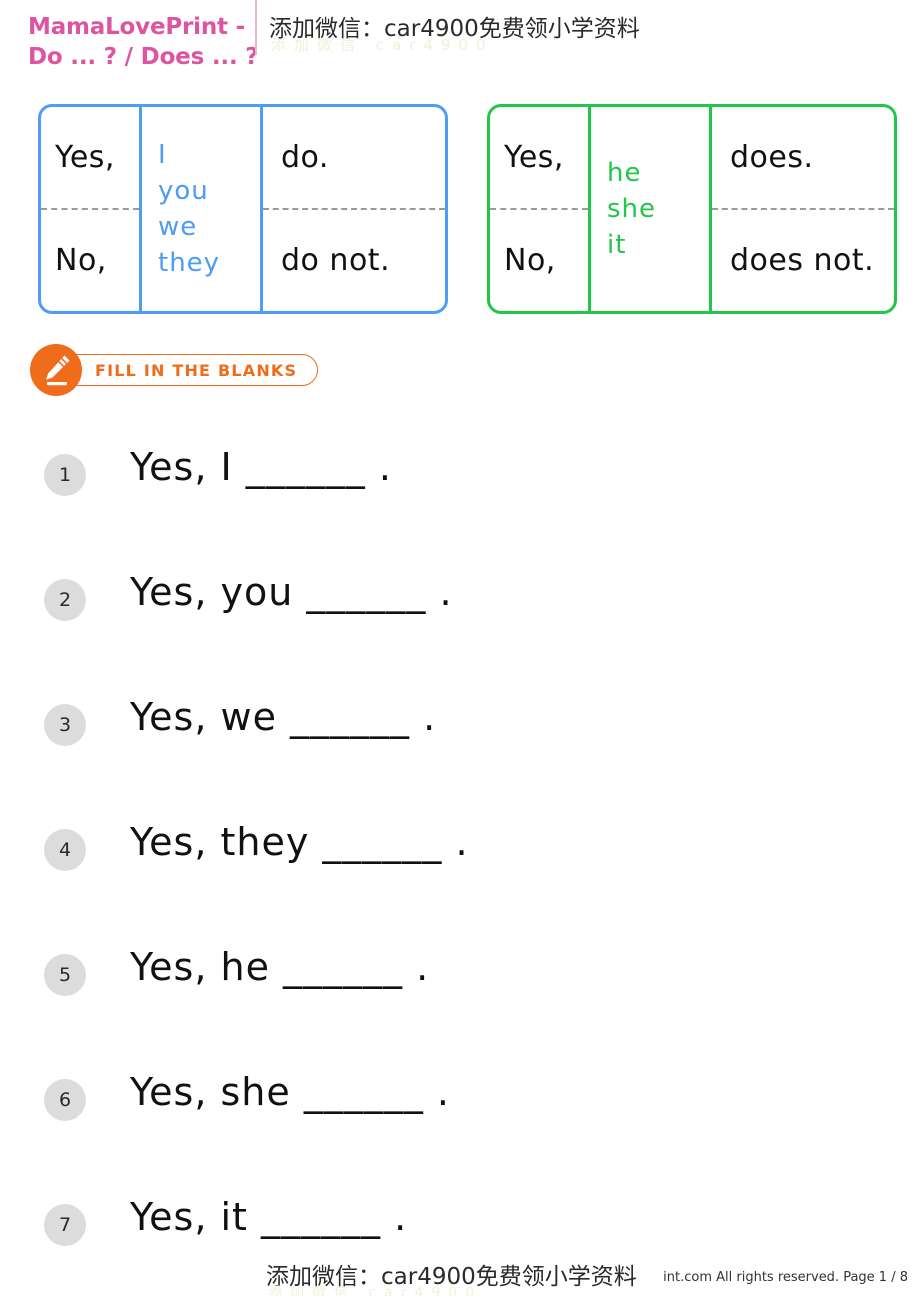  What do you see at coordinates (90, 158) in the screenshot?
I see `do-chart-yes-label: Yes,` at bounding box center [90, 158].